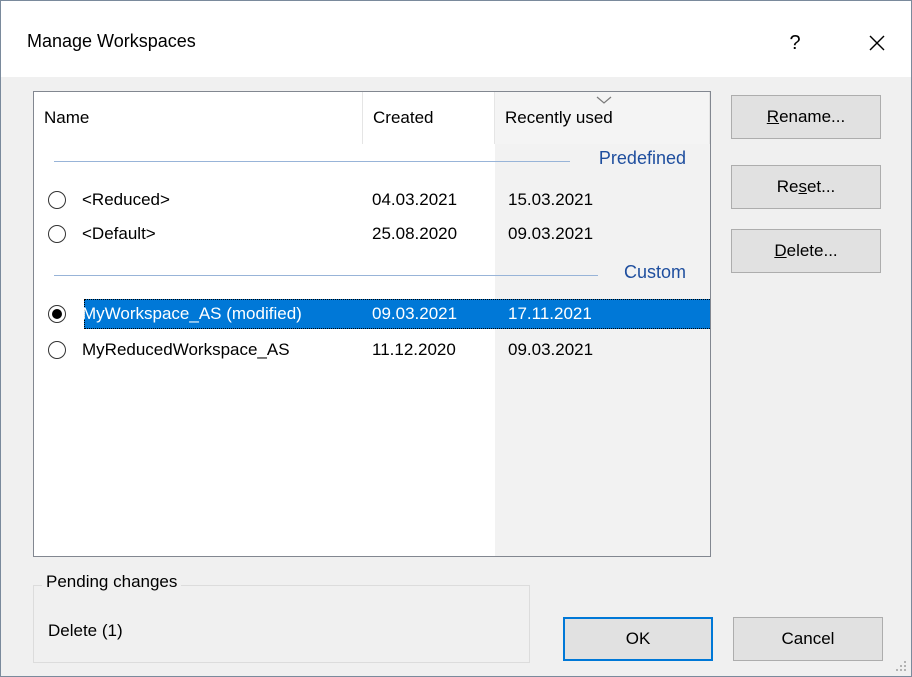 The image size is (912, 677). I want to click on column-header-created-label: Created, so click(403, 117).